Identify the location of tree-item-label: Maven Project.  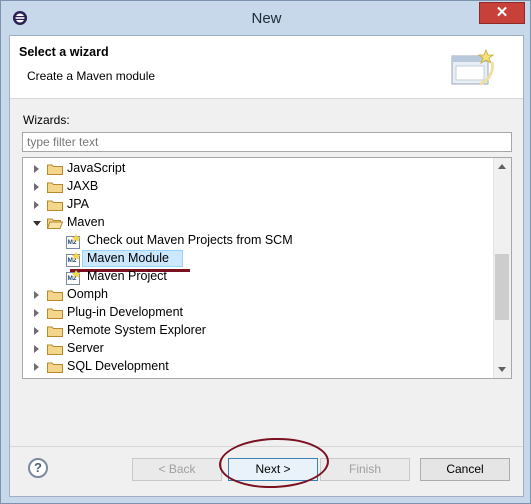
(127, 276).